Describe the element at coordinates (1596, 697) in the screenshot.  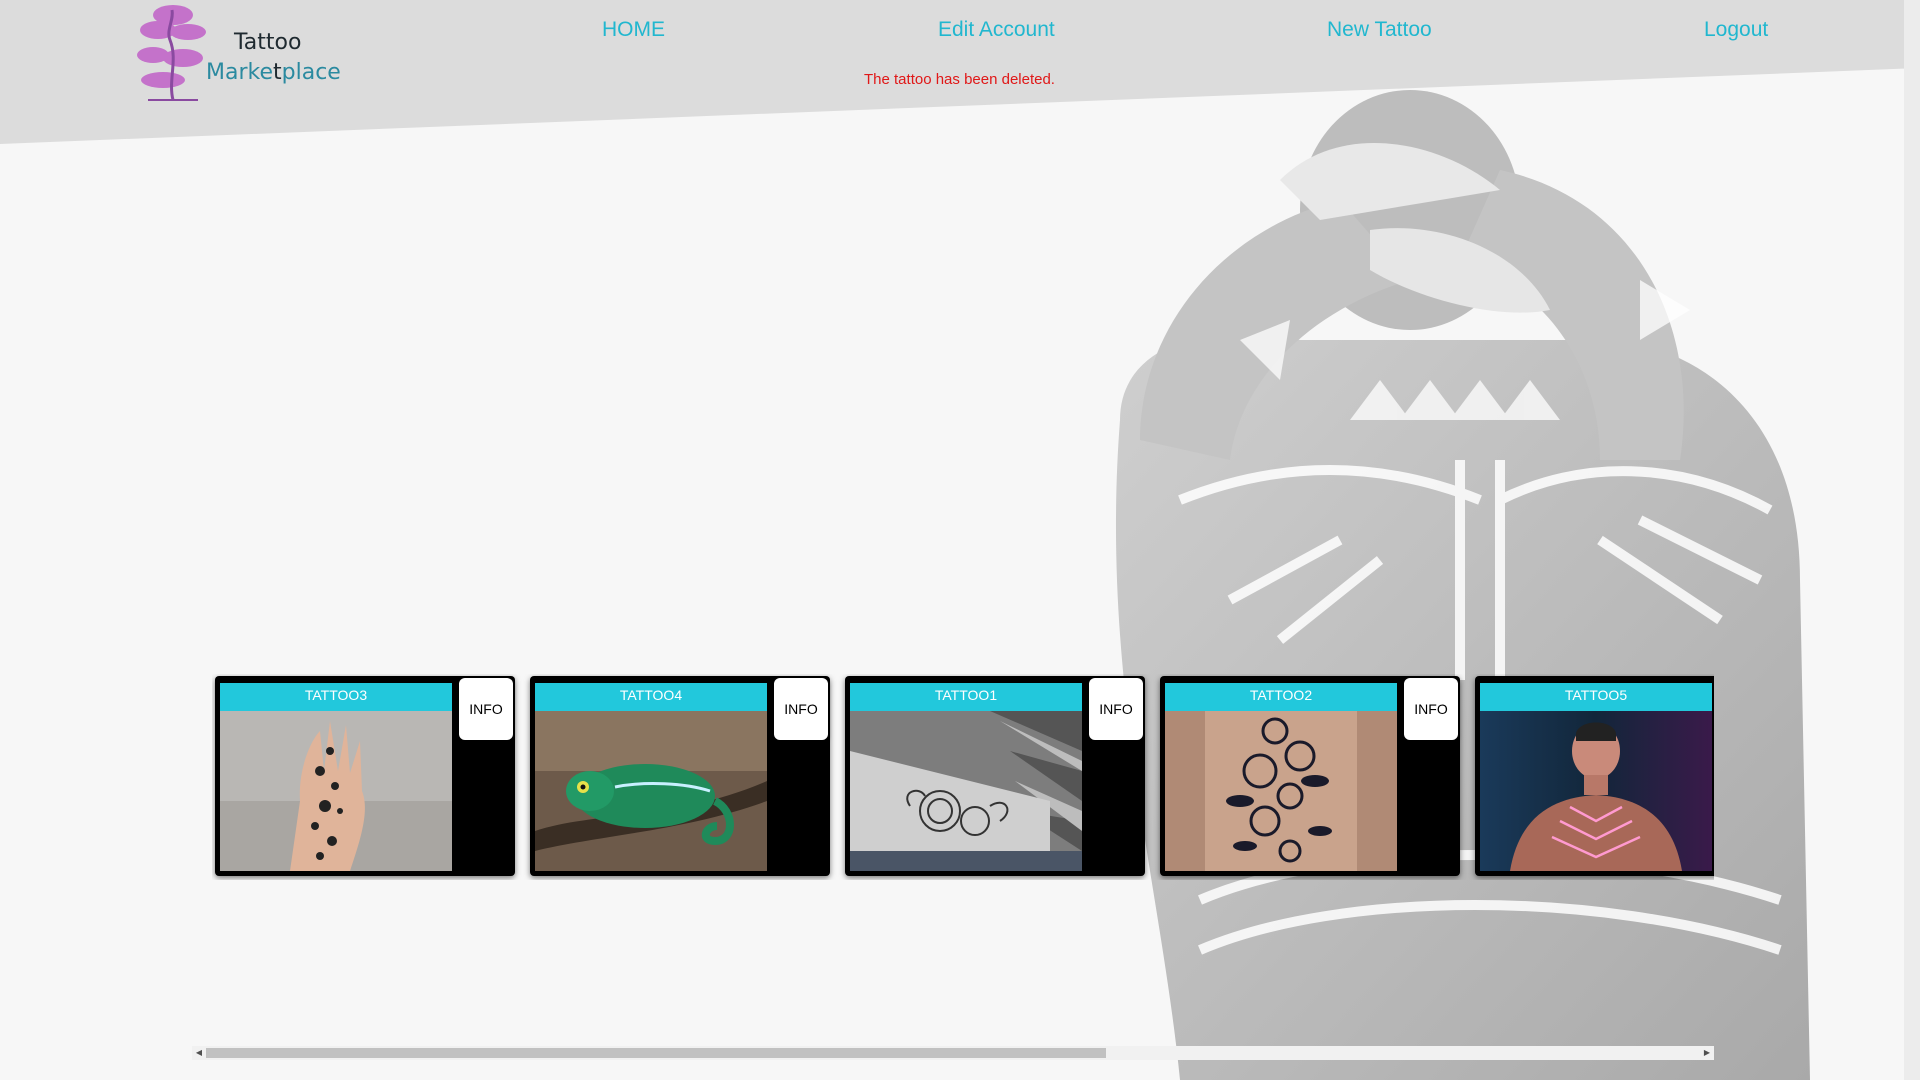
I see `tattoo-card-title: TATTOO5` at that location.